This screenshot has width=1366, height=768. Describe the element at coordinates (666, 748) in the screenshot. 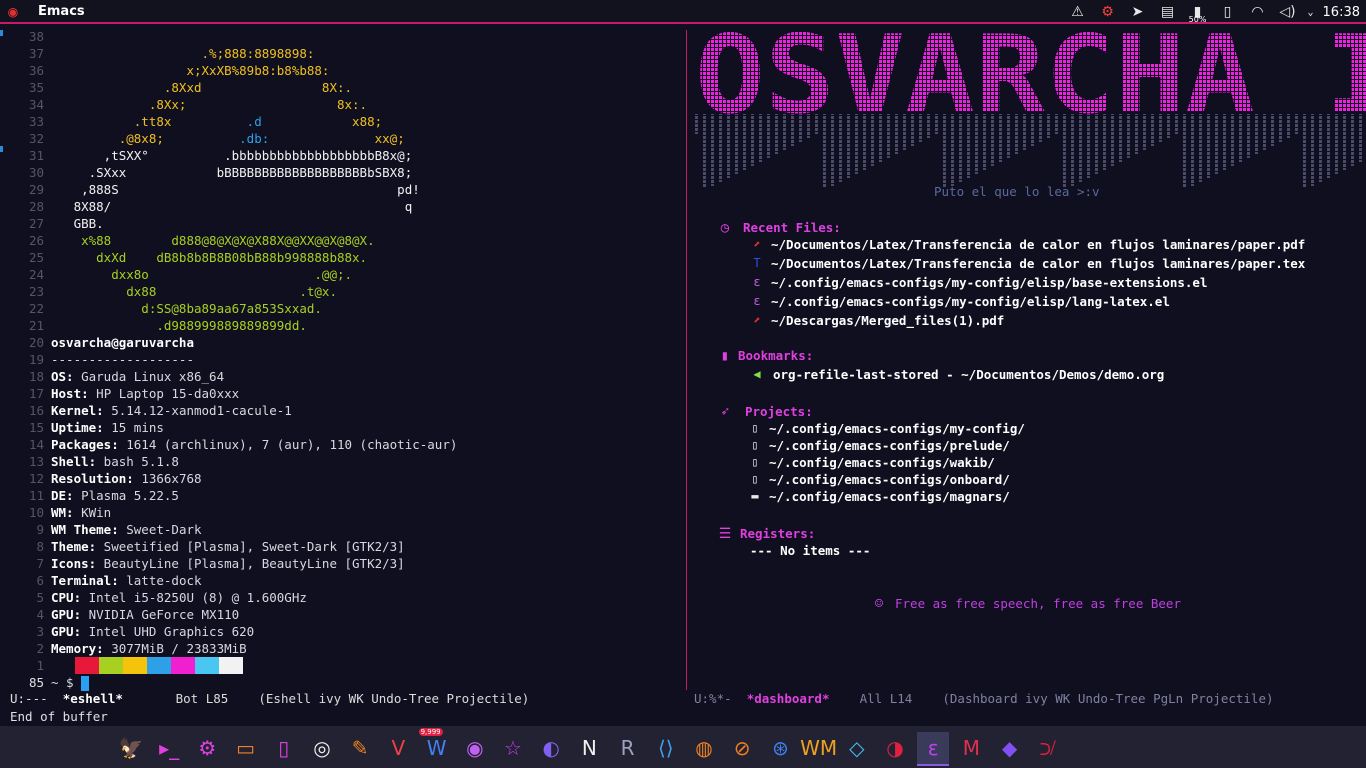

I see `vscode-dock-icon: ⟨⟩` at that location.